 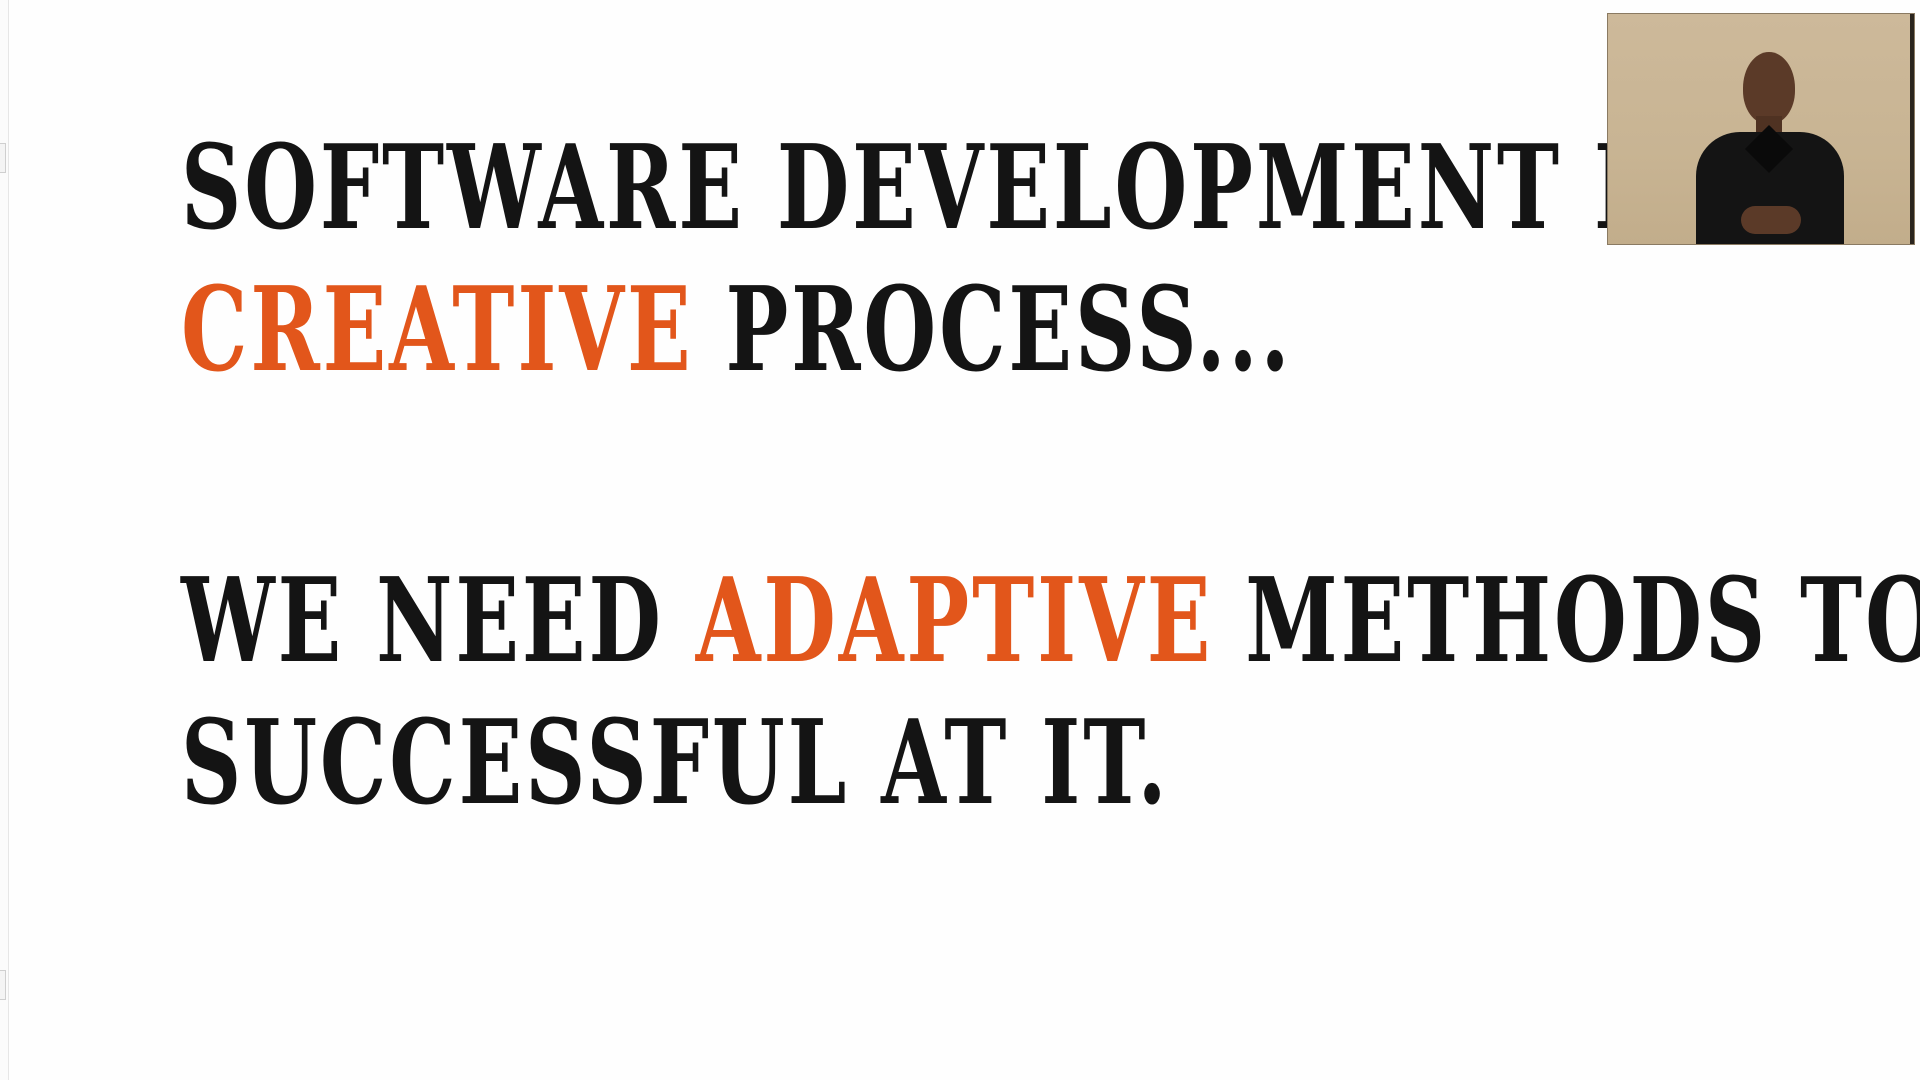 I want to click on statement-2-line-1: WE NEED ADAPTIVE METHODS TO BE, so click(x=1050, y=621).